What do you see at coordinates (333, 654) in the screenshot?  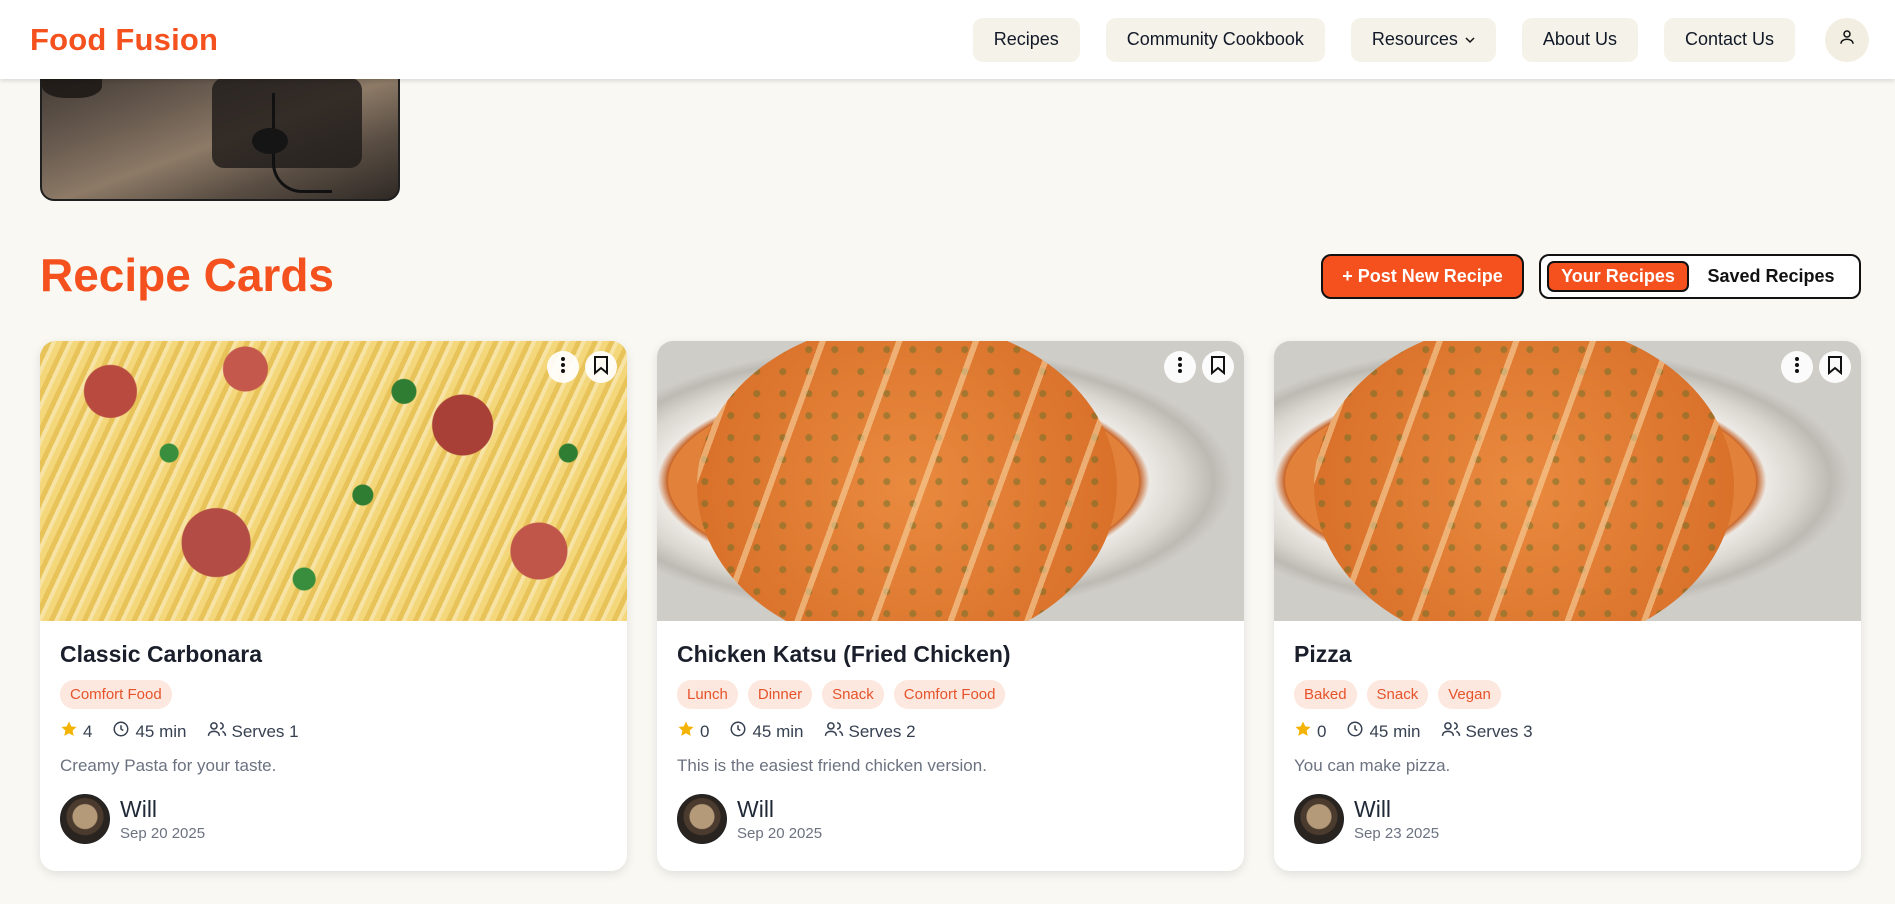 I see `recipe-title: Classic Carbonara` at bounding box center [333, 654].